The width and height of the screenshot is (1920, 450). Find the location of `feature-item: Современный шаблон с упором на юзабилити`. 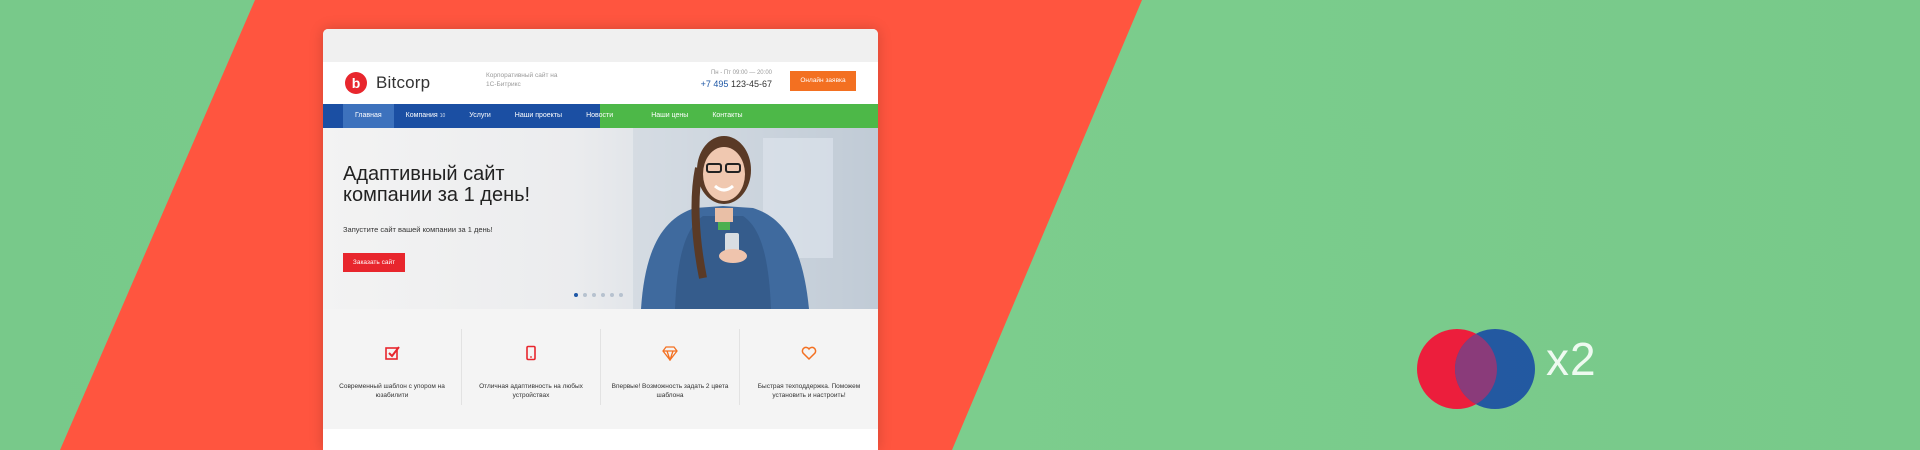

feature-item: Современный шаблон с упором на юзабилити is located at coordinates (392, 367).